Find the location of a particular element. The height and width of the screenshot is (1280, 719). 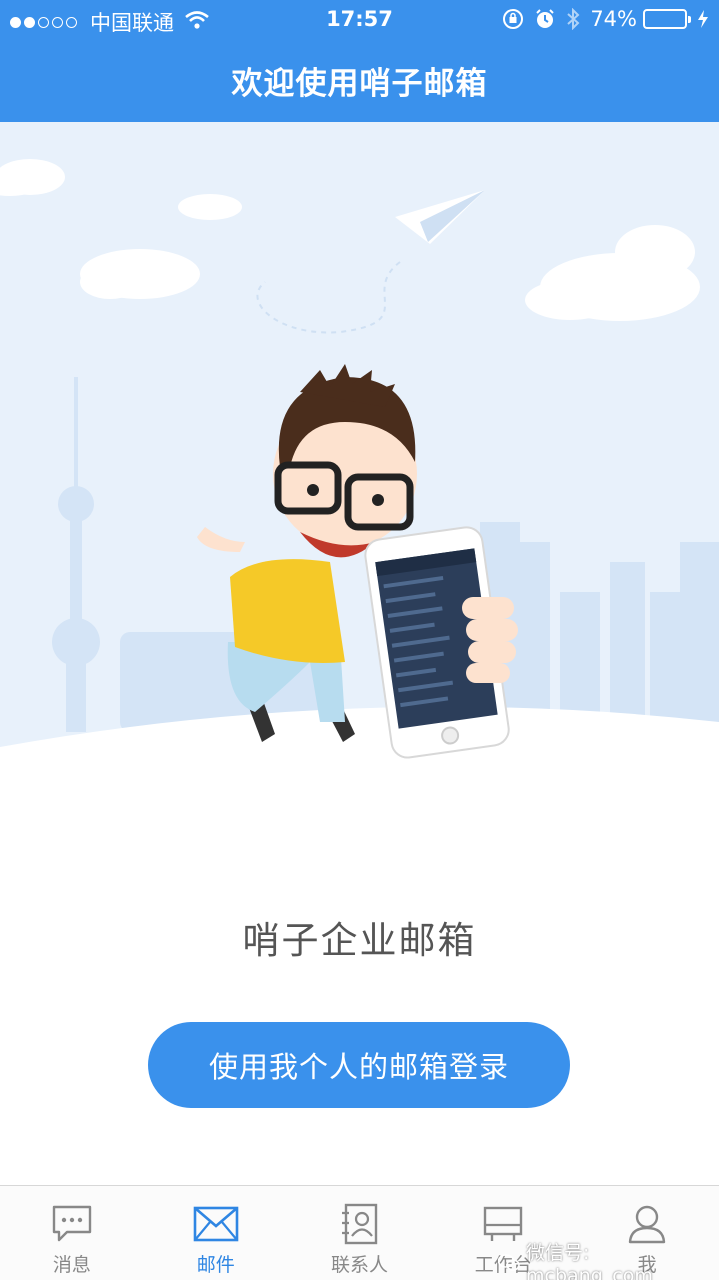

tab-messages: 消息 is located at coordinates (72, 1233).